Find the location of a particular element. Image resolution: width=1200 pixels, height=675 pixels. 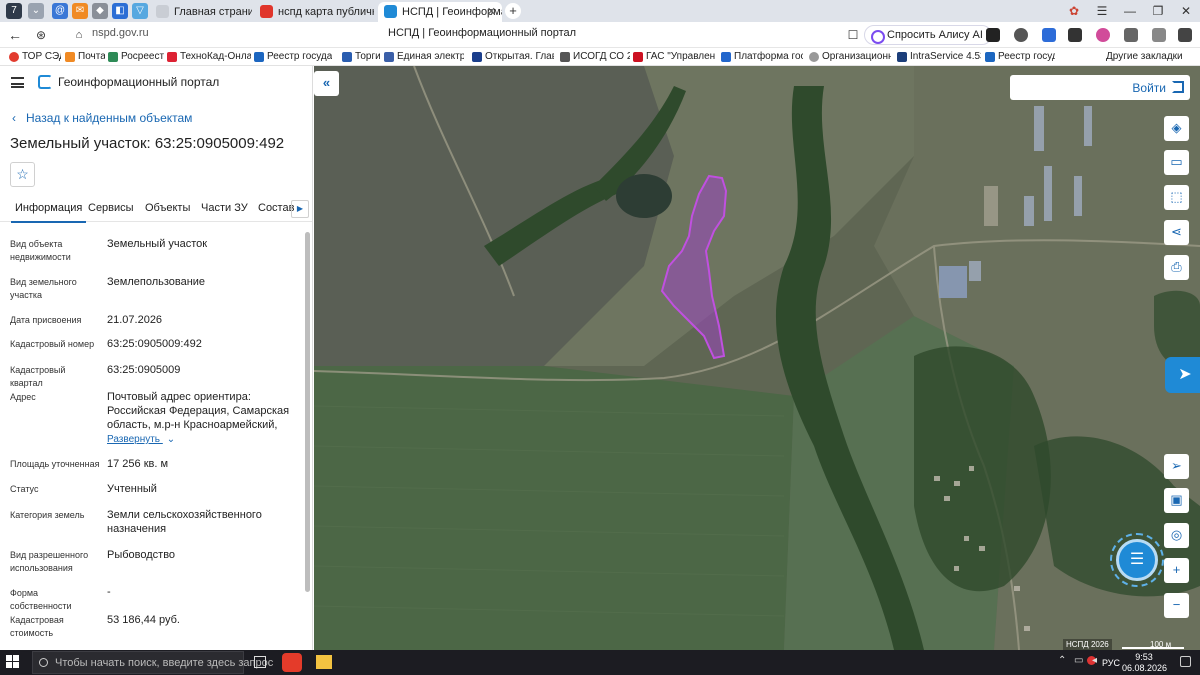

bookmarks-icon: ☰ is located at coordinates (1102, 11).